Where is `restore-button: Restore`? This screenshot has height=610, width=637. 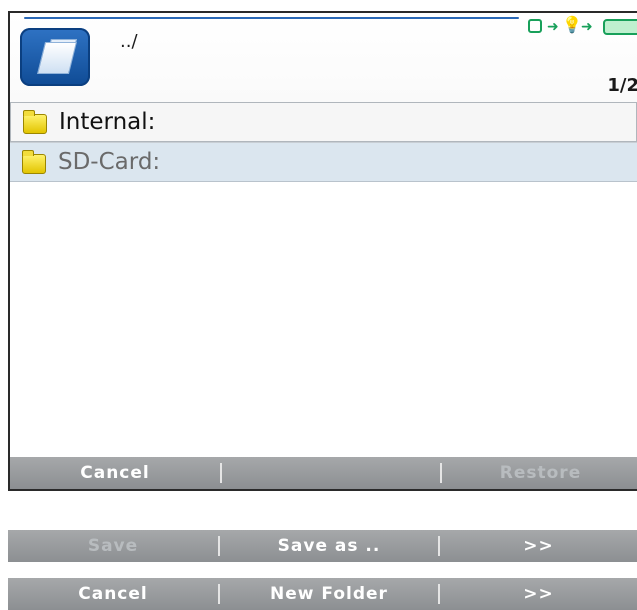
restore-button: Restore is located at coordinates (539, 473).